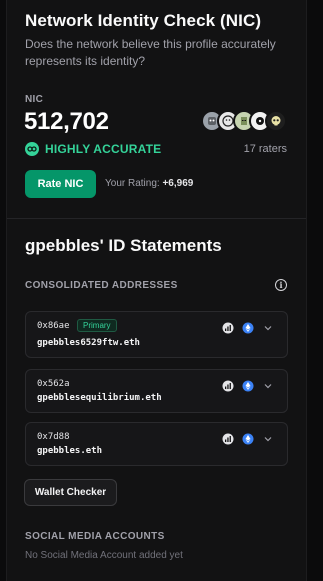  Describe the element at coordinates (53, 437) in the screenshot. I see `address-short: 0x7d88` at that location.